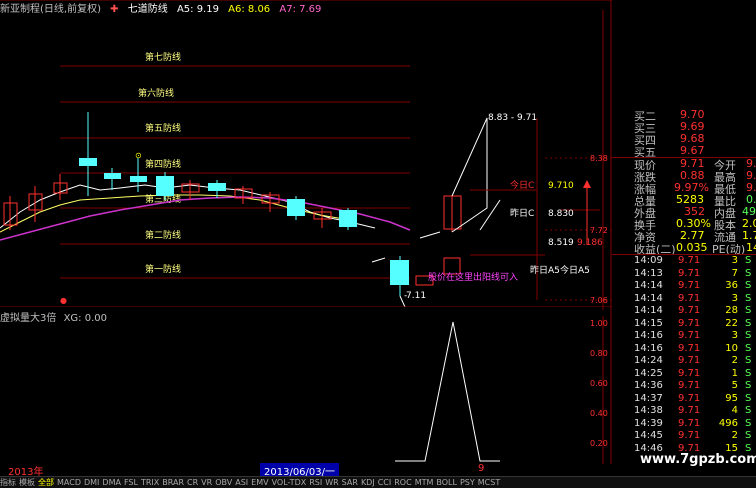  I want to click on sub-axis-label: 0.40, so click(599, 413).